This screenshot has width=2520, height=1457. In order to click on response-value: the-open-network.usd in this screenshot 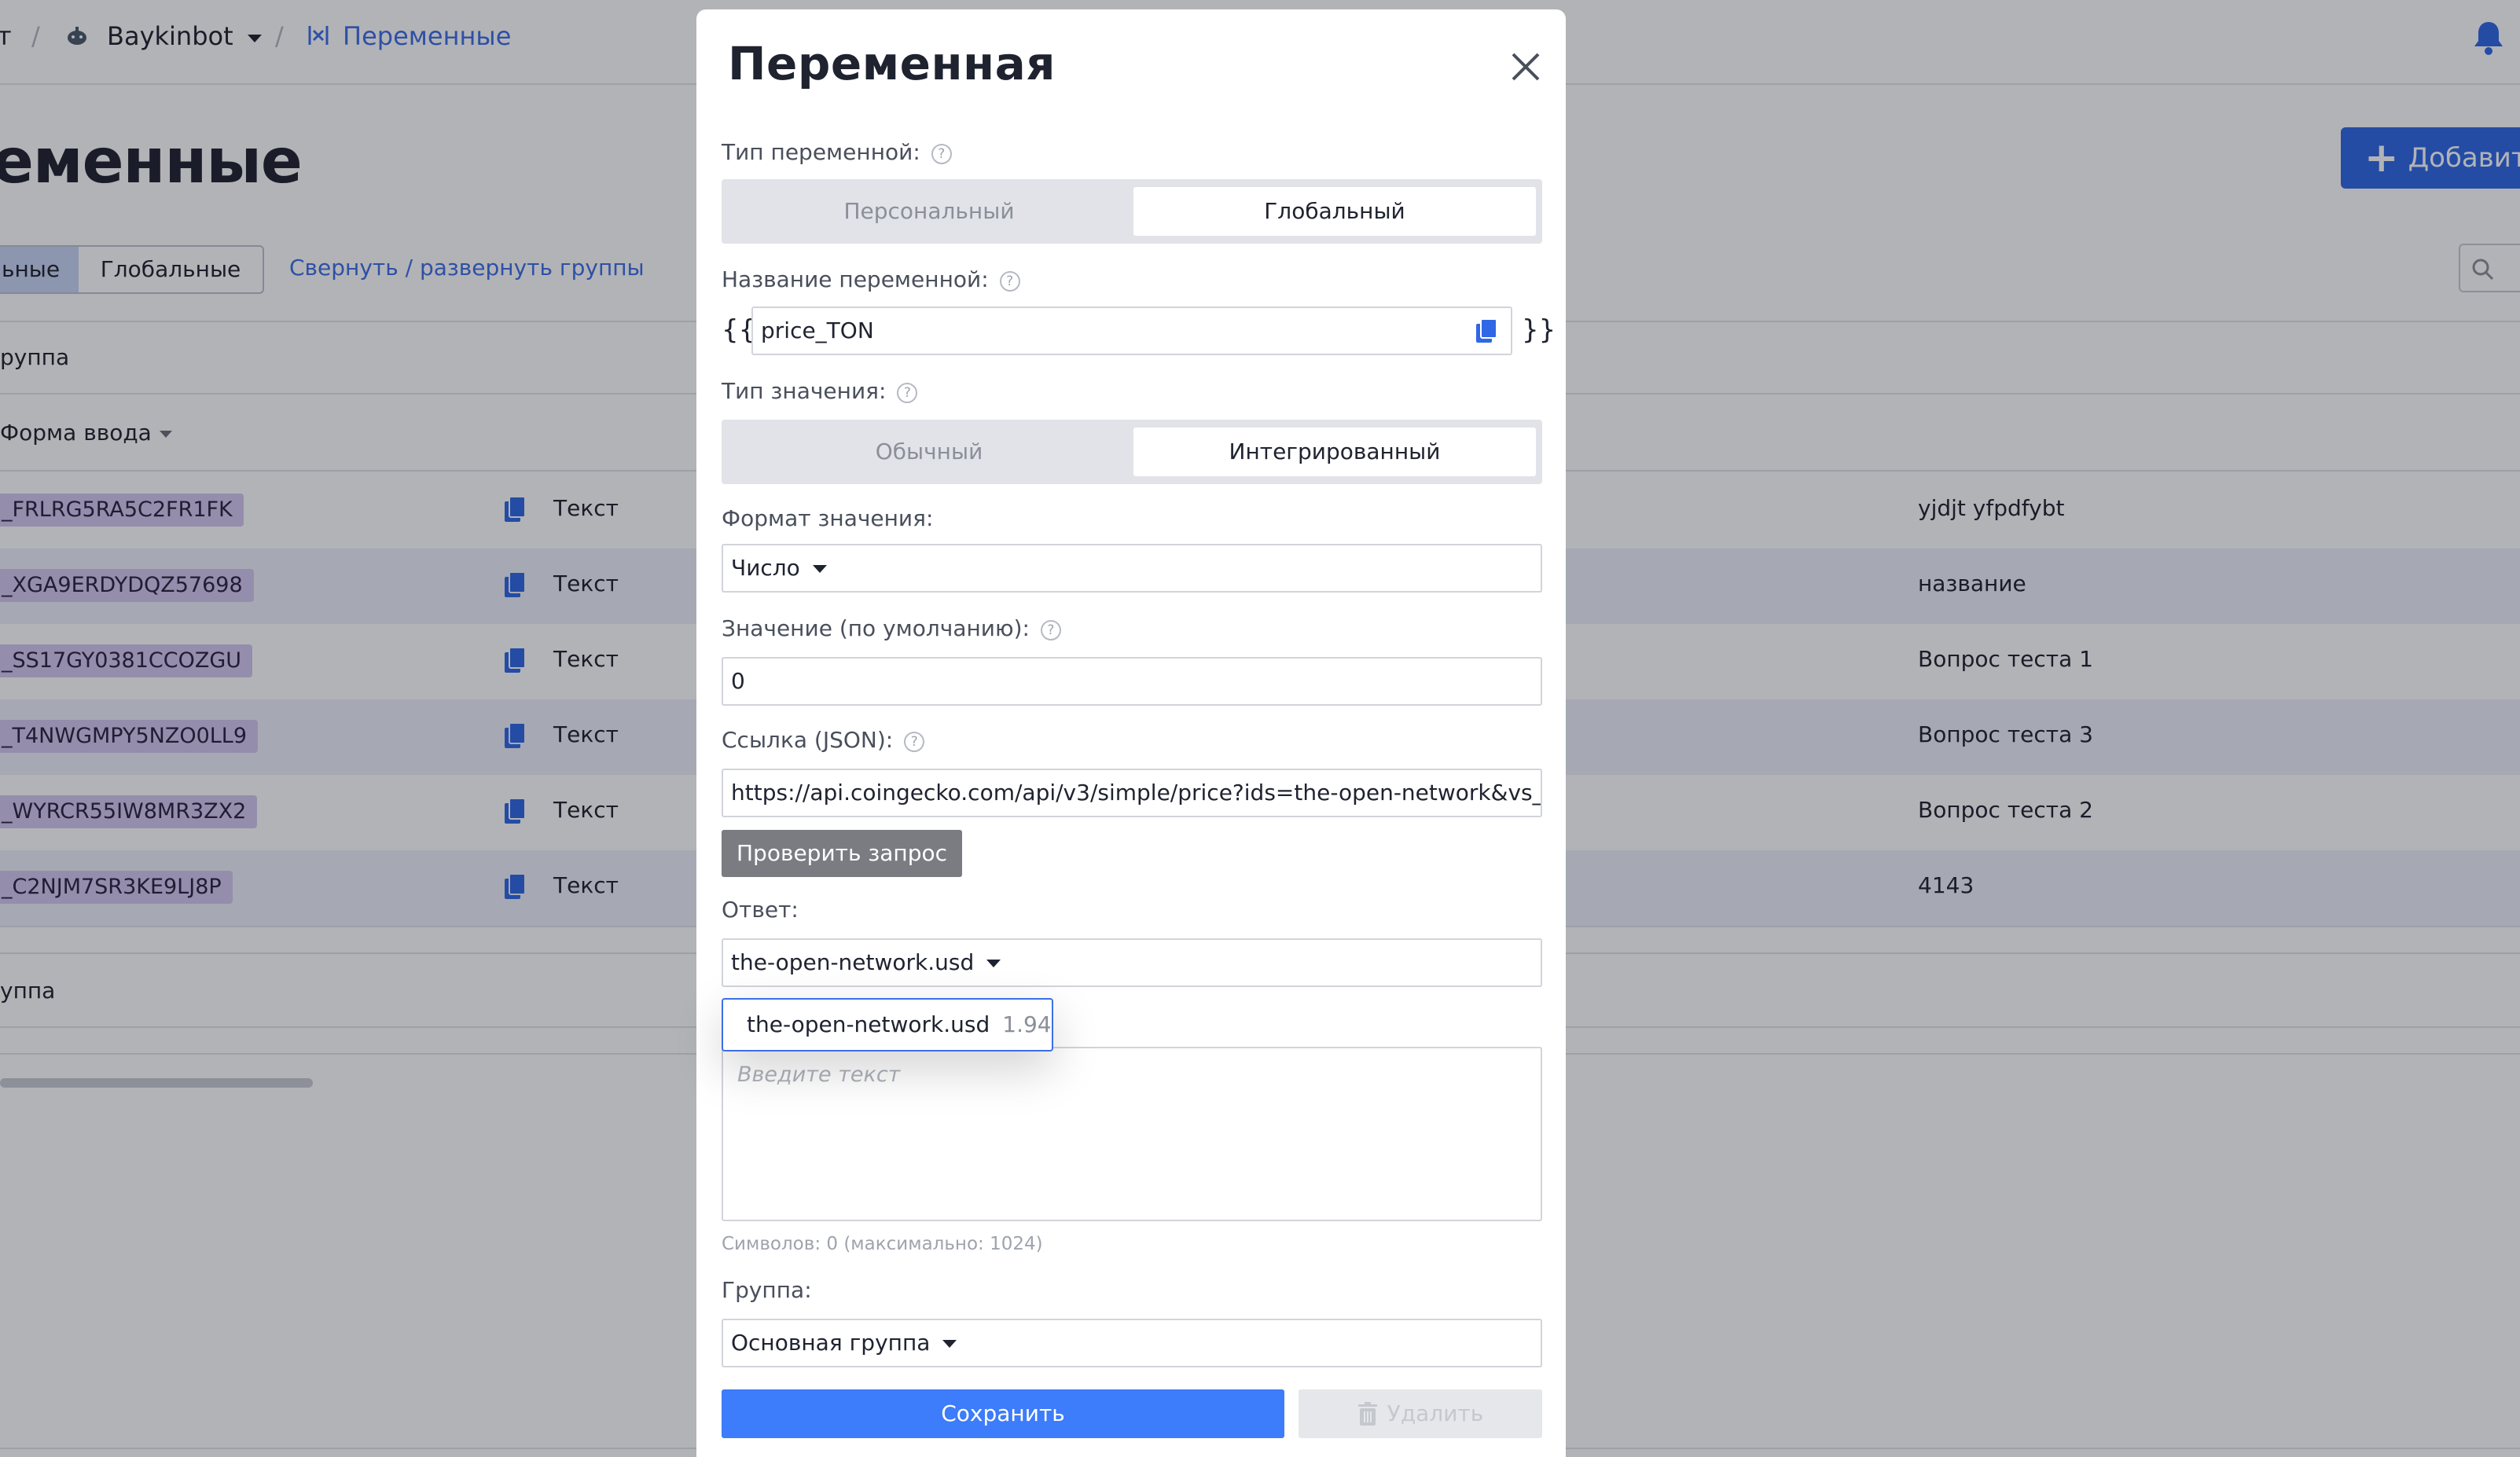, I will do `click(853, 962)`.